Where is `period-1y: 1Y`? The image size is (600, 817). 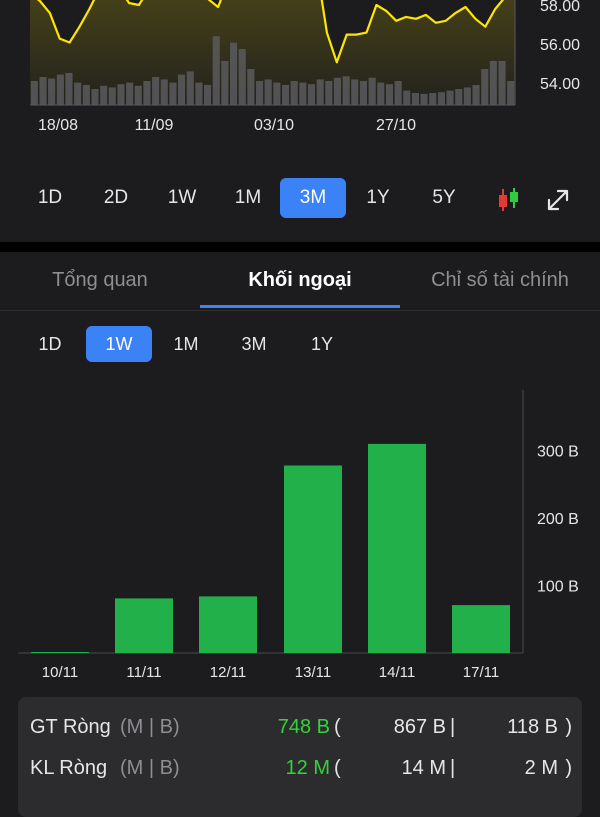
period-1y: 1Y is located at coordinates (322, 344).